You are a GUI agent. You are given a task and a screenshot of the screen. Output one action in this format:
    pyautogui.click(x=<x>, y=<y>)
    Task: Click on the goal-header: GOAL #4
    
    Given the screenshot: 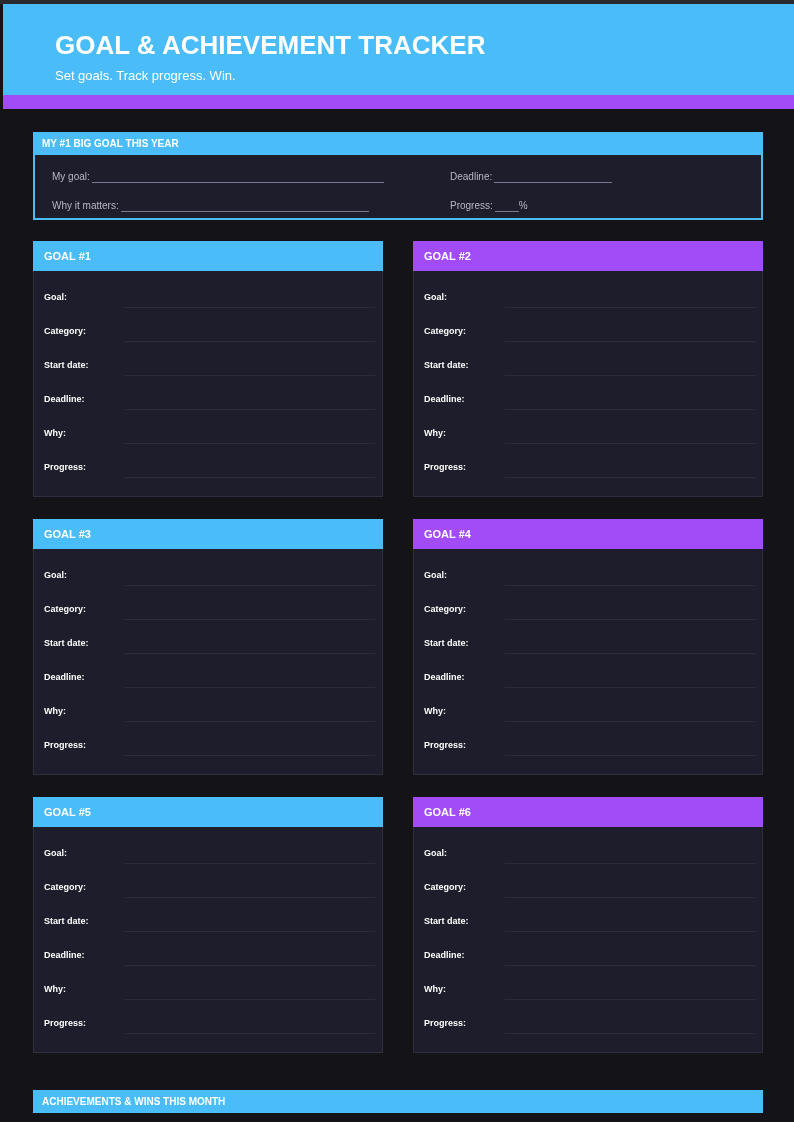 What is the action you would take?
    pyautogui.click(x=588, y=534)
    